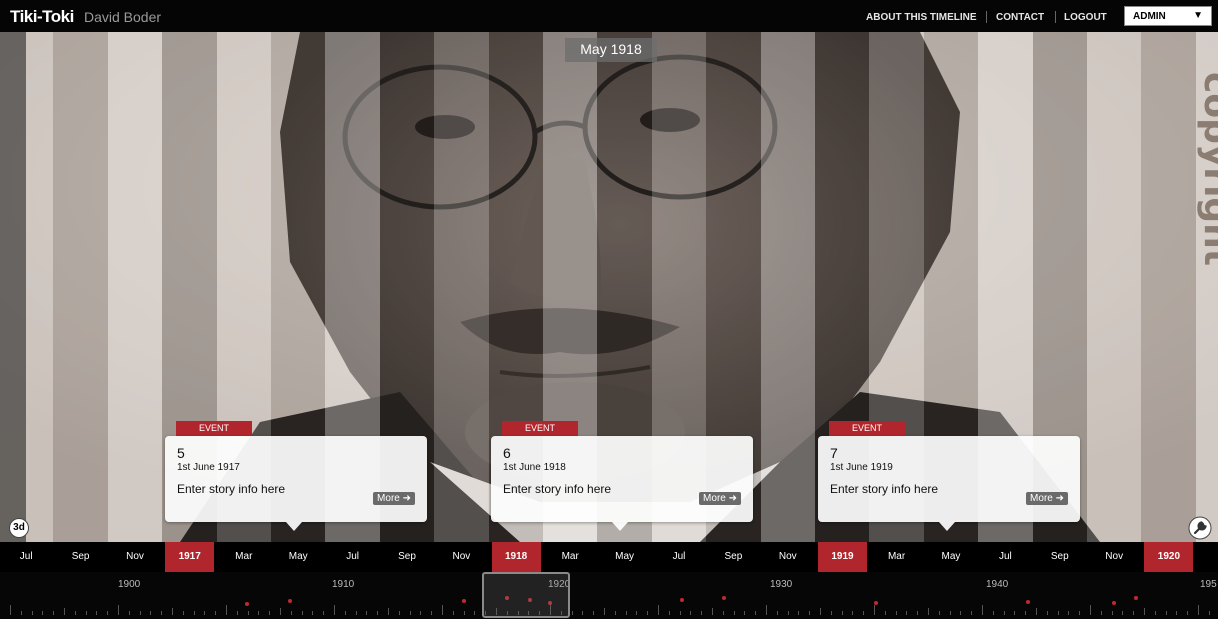 The width and height of the screenshot is (1218, 619). I want to click on decade-label: 1940, so click(997, 584).